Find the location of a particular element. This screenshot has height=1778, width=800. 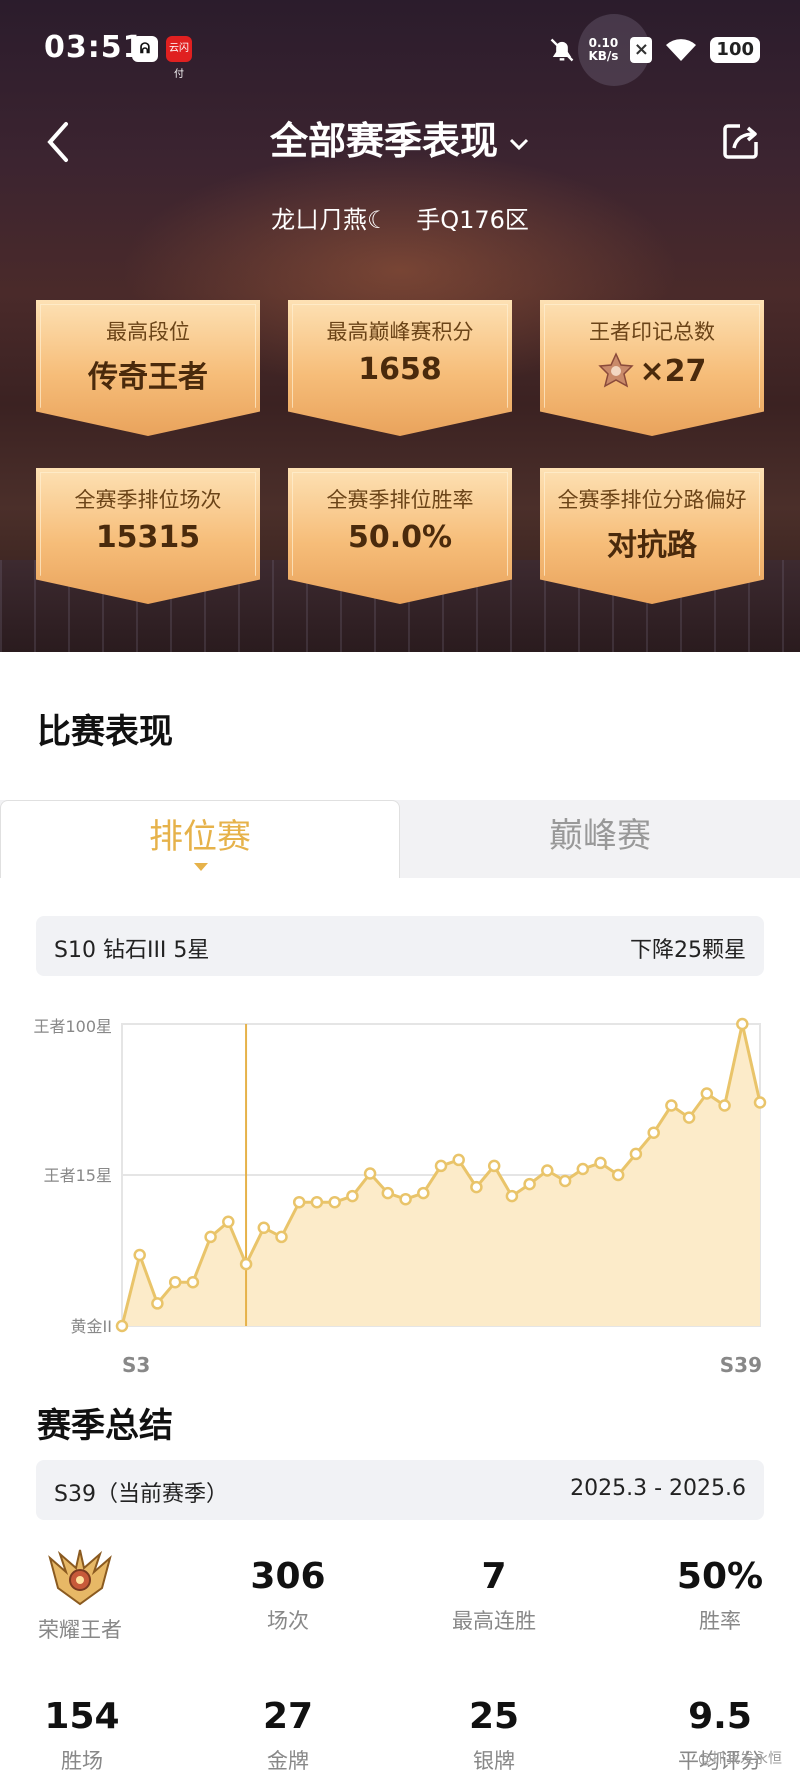

card-highest-rank: 最高段位 传奇王者 is located at coordinates (148, 368).